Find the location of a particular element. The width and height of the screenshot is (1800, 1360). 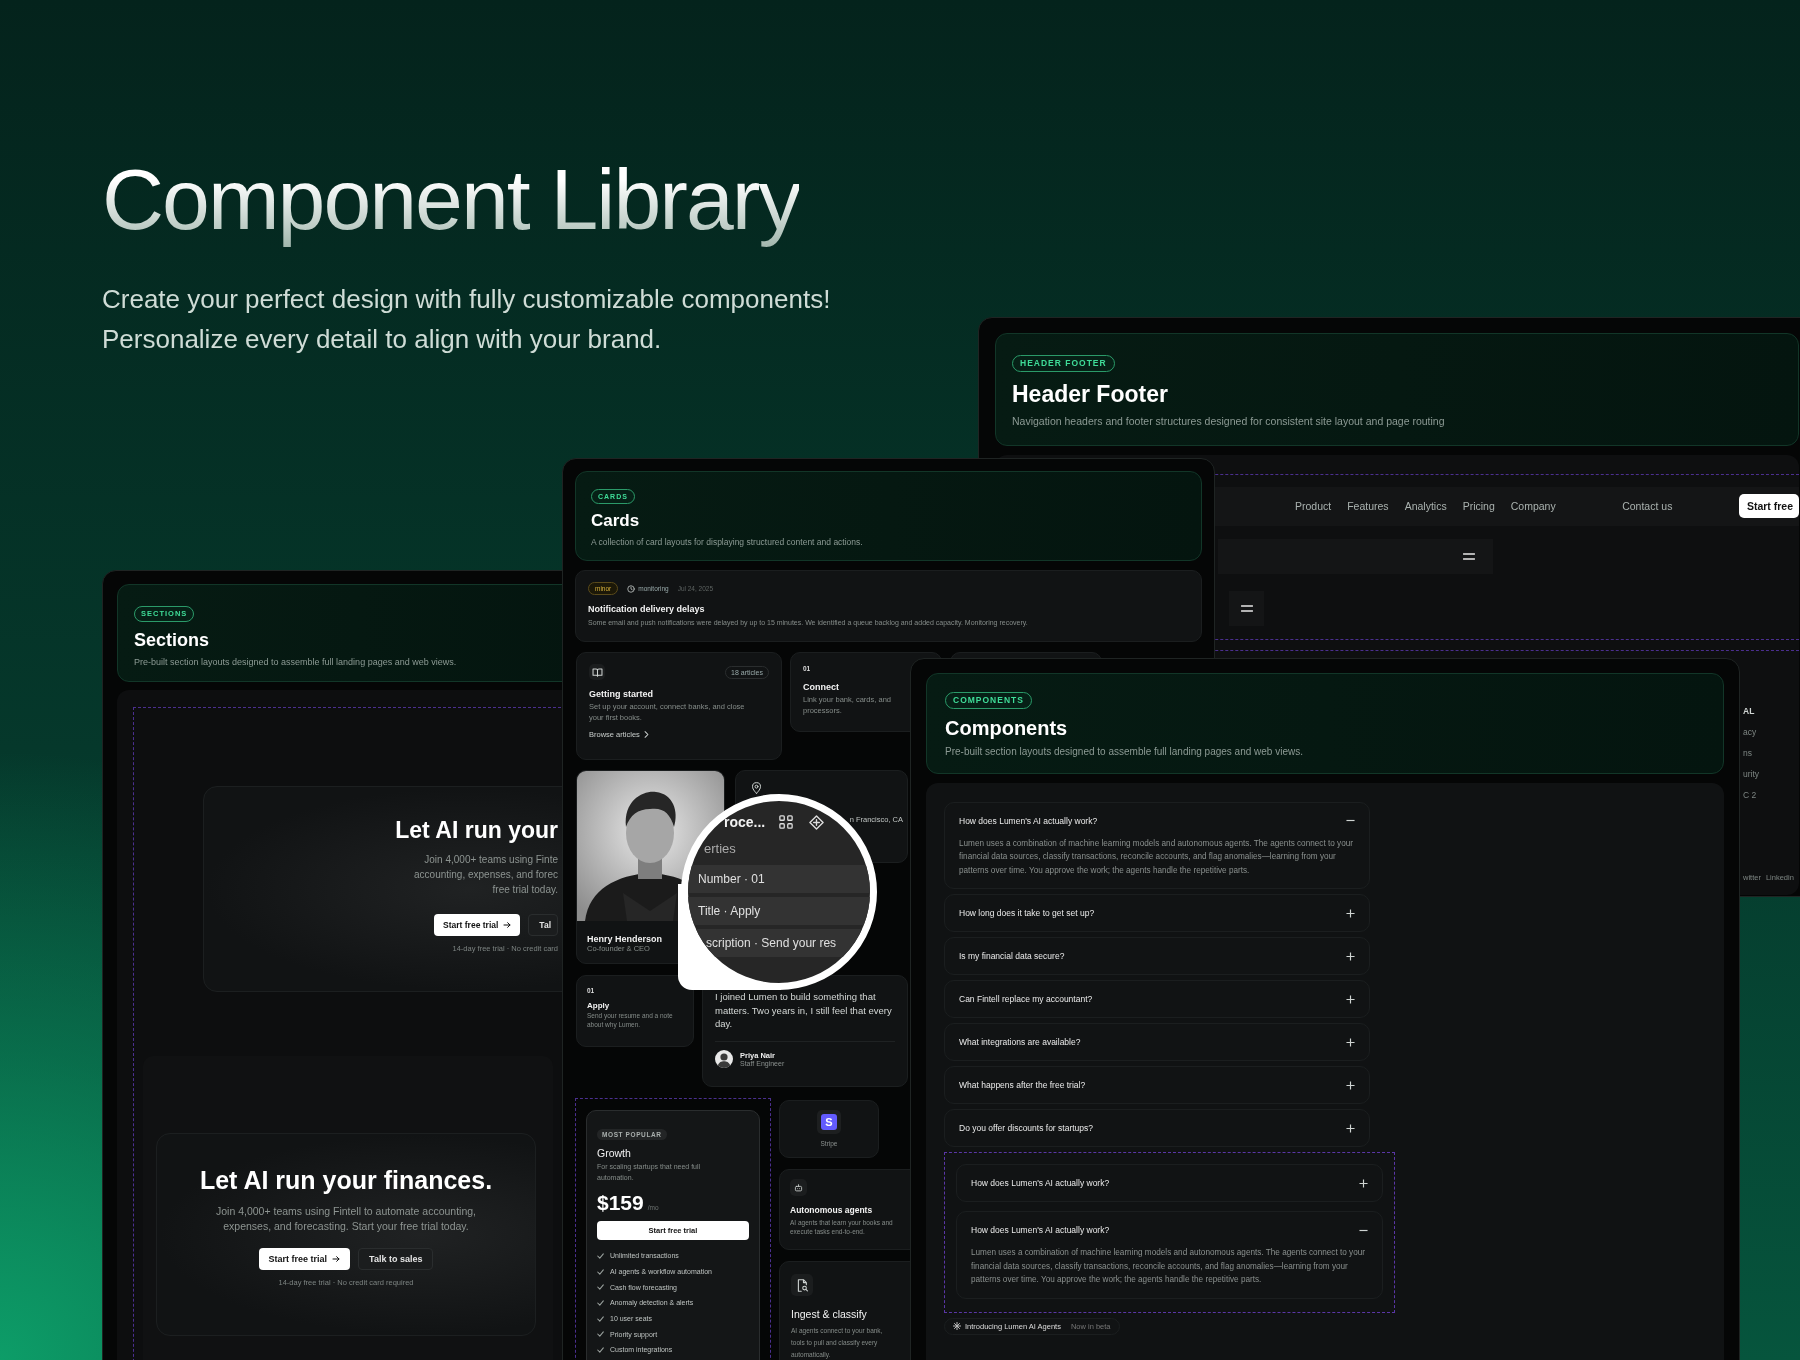

chevron-right-icon is located at coordinates (646, 734).